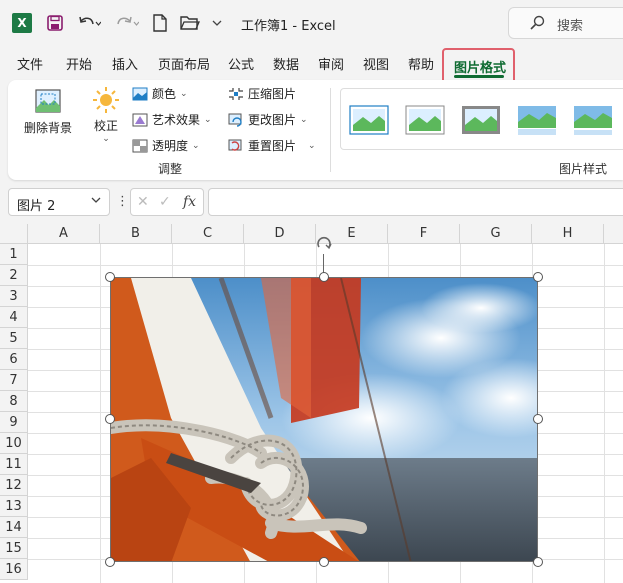 This screenshot has height=583, width=623. Describe the element at coordinates (106, 115) in the screenshot. I see `corrections-button: 校正 ⌄` at that location.